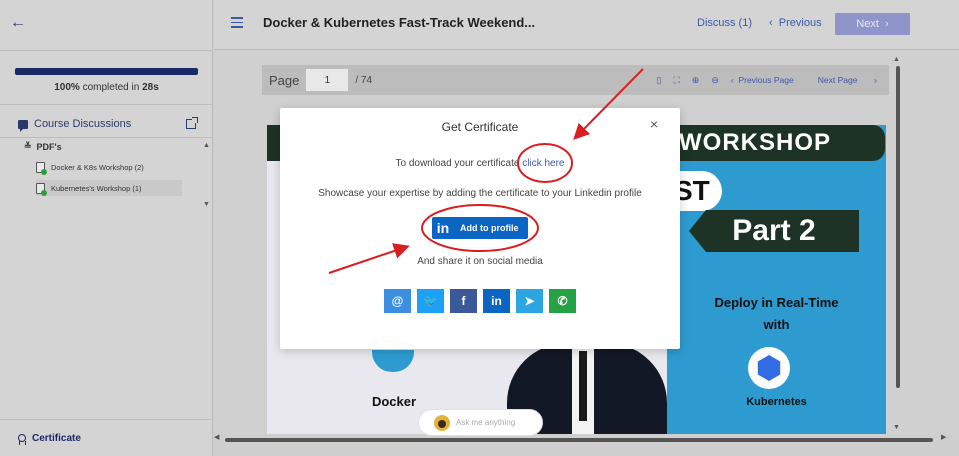  I want to click on ask-input: Ask me anything, so click(480, 422).